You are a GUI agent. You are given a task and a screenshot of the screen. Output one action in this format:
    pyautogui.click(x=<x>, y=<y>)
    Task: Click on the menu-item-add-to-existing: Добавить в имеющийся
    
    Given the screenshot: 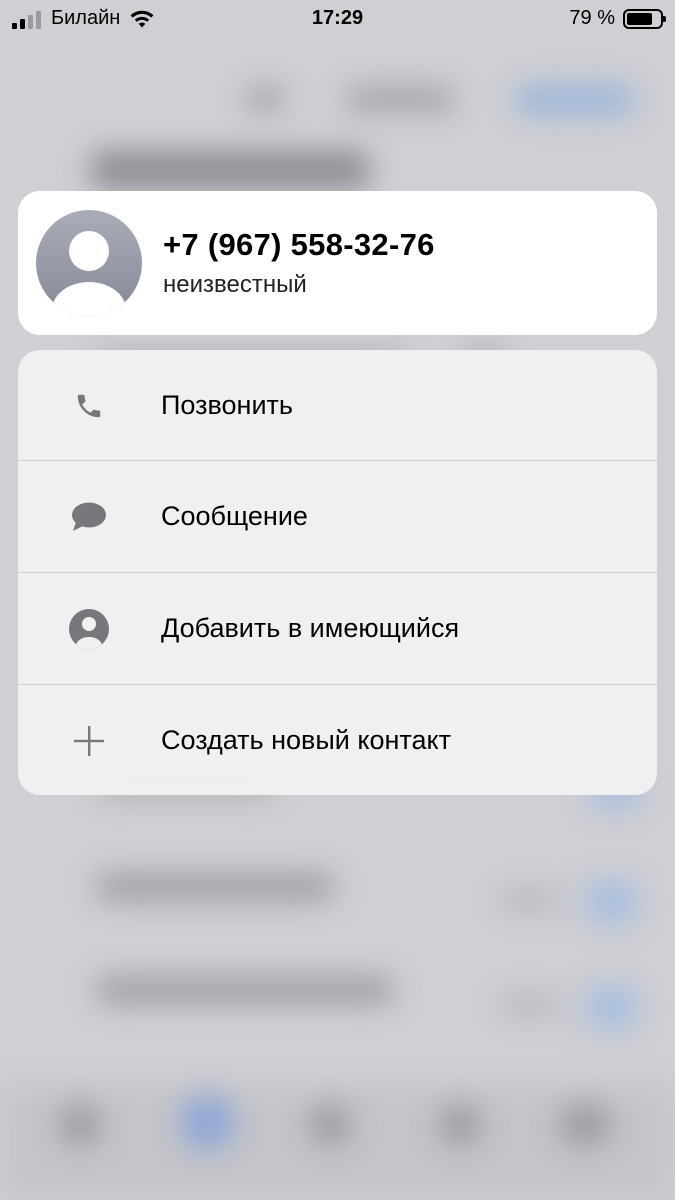 What is the action you would take?
    pyautogui.click(x=337, y=628)
    